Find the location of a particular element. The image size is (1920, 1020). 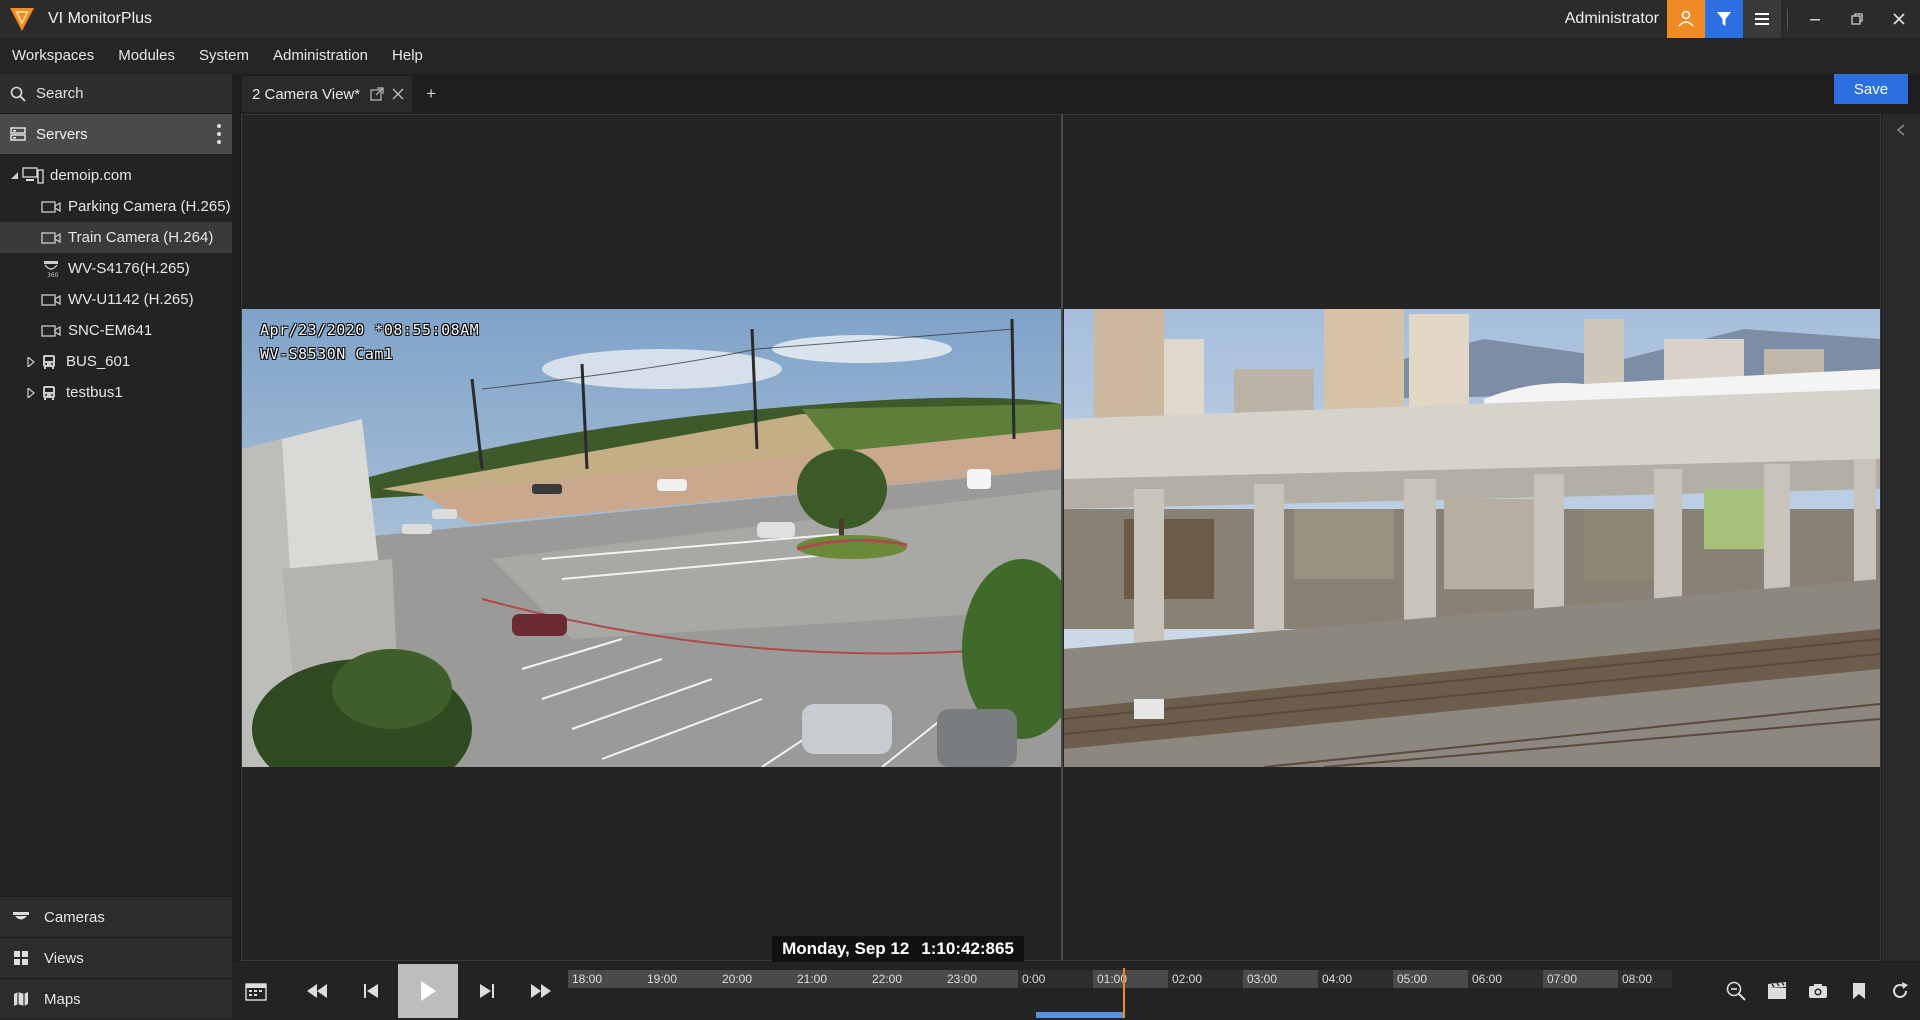

fast-forward-button is located at coordinates (541, 991).